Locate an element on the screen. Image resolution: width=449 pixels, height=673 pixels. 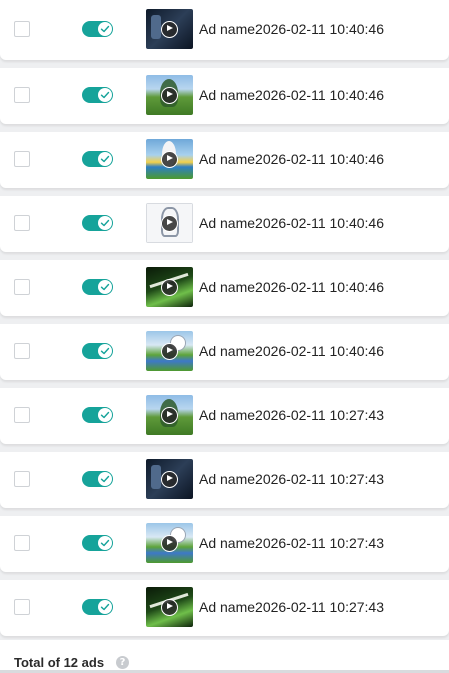
table-footer: Total of 12 ads ? is located at coordinates (224, 656).